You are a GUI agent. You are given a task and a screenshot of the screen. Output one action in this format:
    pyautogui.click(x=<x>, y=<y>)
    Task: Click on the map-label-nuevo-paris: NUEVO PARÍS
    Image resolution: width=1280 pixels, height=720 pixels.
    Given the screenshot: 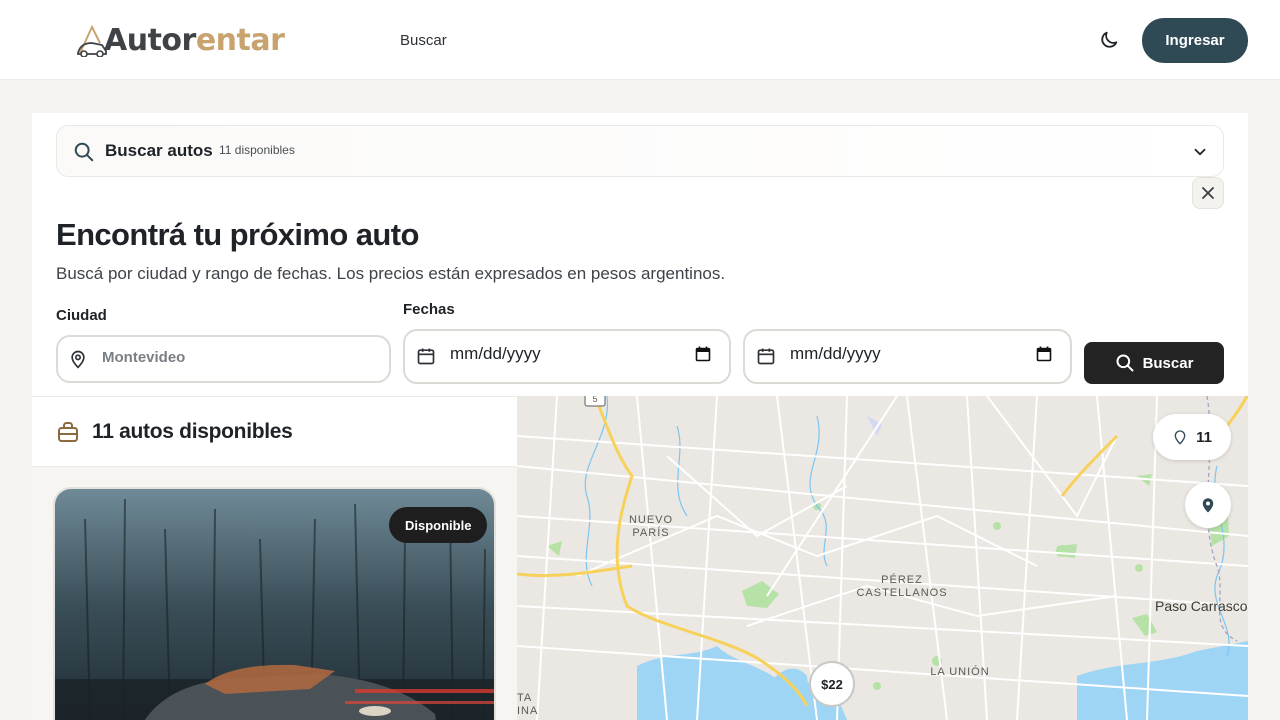 What is the action you would take?
    pyautogui.click(x=651, y=526)
    